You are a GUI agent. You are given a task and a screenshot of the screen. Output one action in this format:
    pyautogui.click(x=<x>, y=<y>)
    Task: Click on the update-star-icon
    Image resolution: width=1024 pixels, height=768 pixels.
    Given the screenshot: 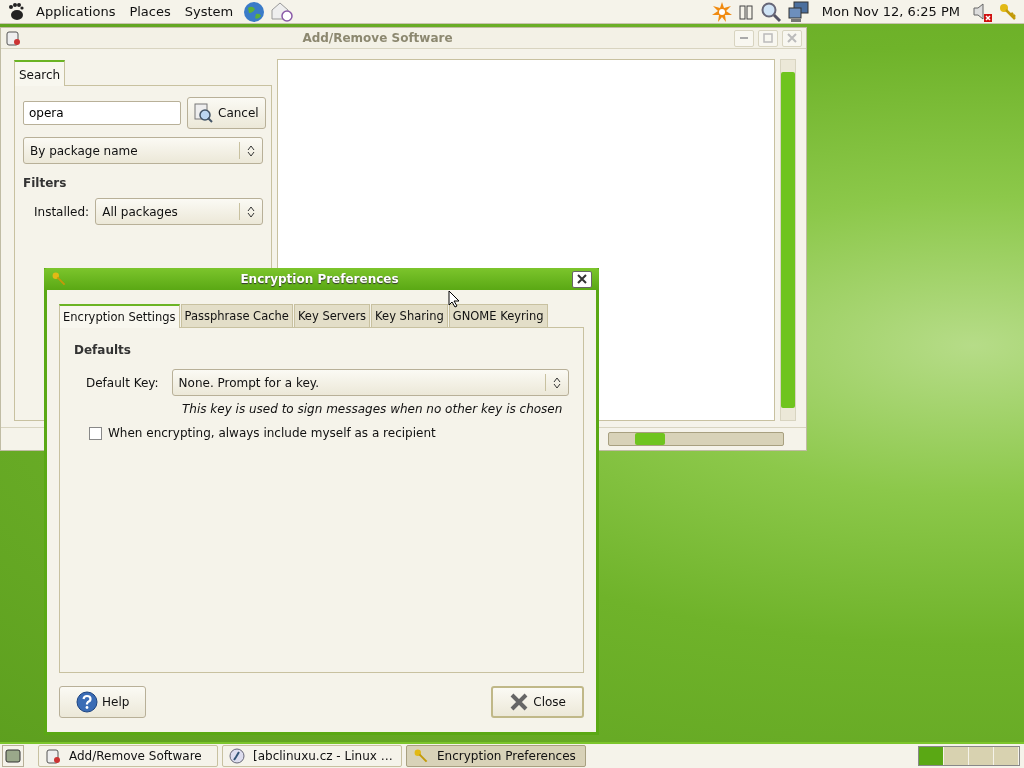 What is the action you would take?
    pyautogui.click(x=721, y=11)
    